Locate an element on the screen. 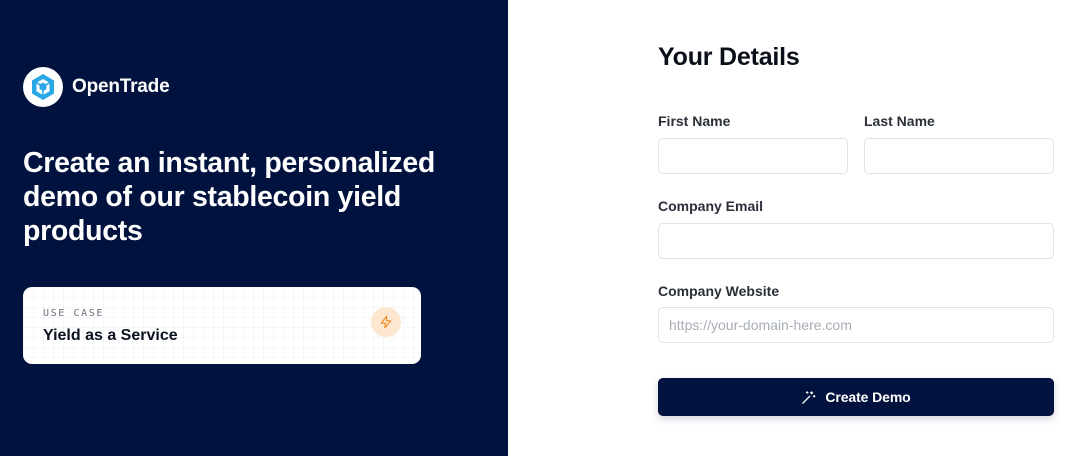 This screenshot has height=456, width=1090. form-title: Your Details is located at coordinates (729, 57).